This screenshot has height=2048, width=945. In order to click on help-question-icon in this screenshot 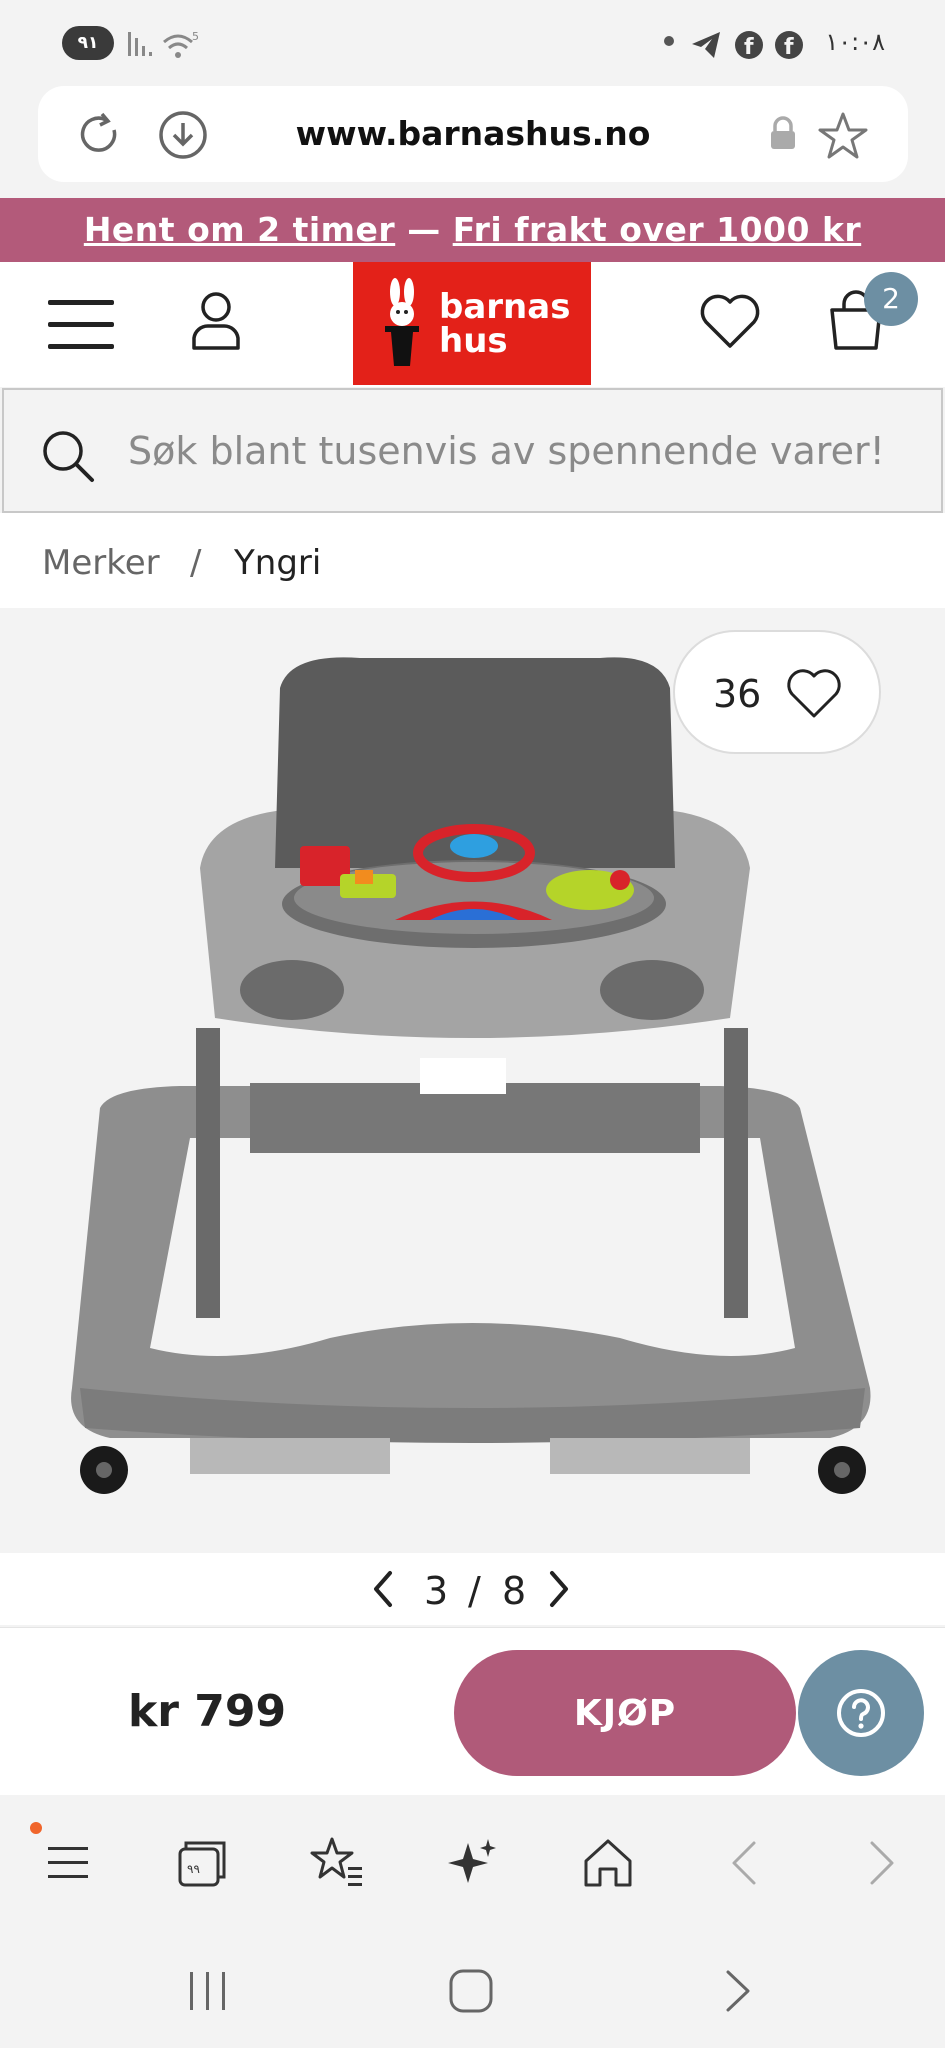, I will do `click(861, 1713)`.